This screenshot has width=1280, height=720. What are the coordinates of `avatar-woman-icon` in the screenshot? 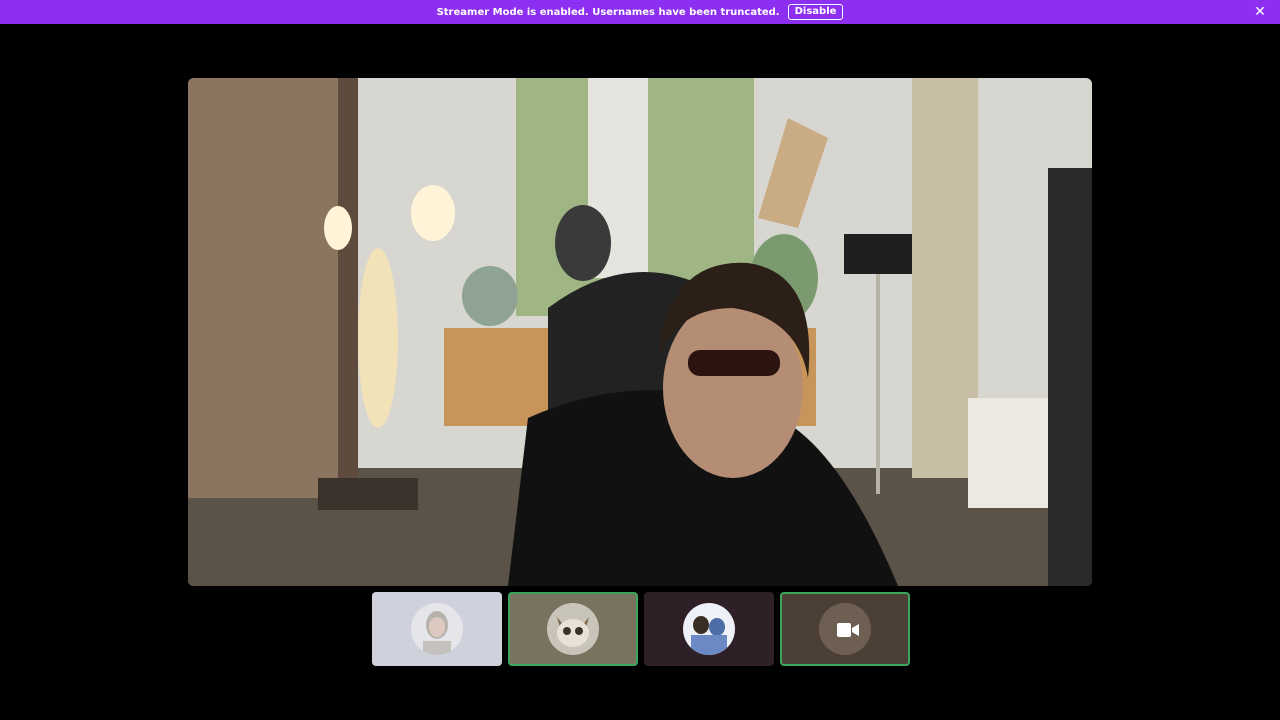 It's located at (437, 629).